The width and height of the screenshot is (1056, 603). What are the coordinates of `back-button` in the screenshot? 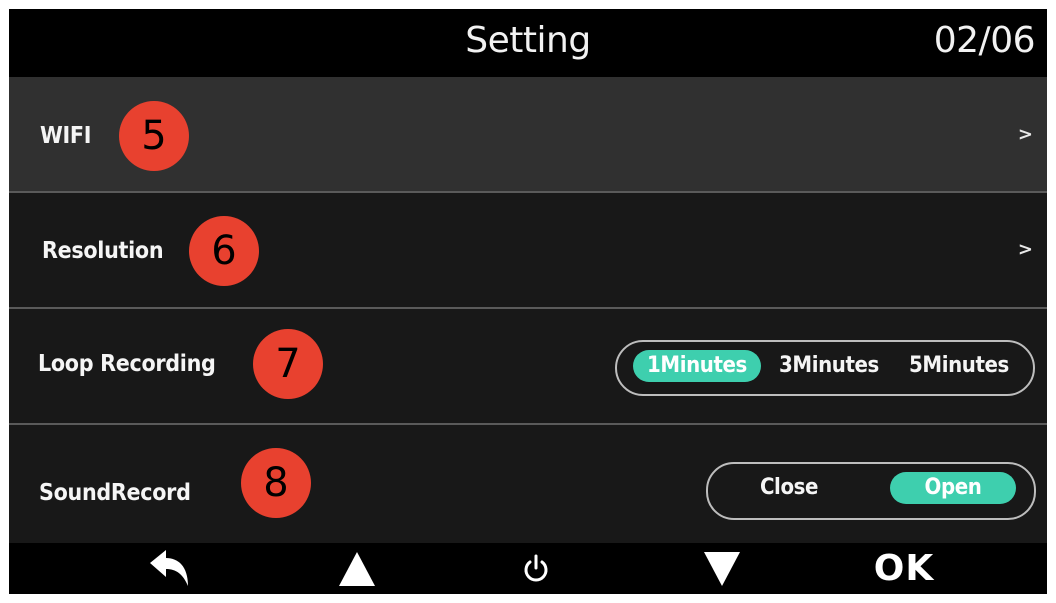 It's located at (169, 568).